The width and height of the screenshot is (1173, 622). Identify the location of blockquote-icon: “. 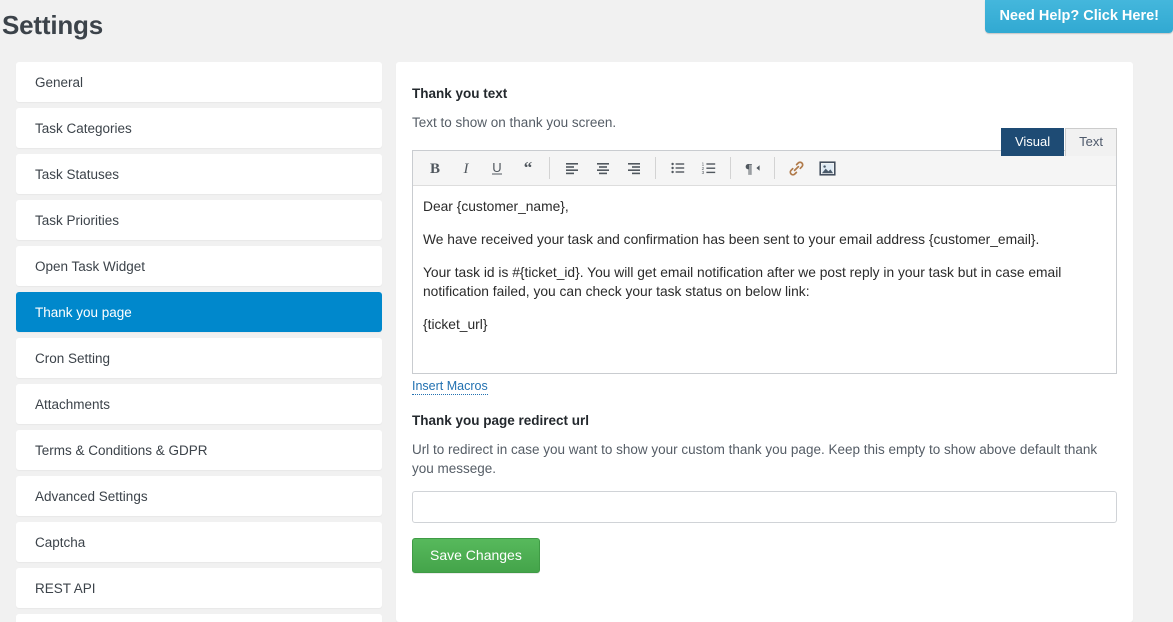
(527, 168).